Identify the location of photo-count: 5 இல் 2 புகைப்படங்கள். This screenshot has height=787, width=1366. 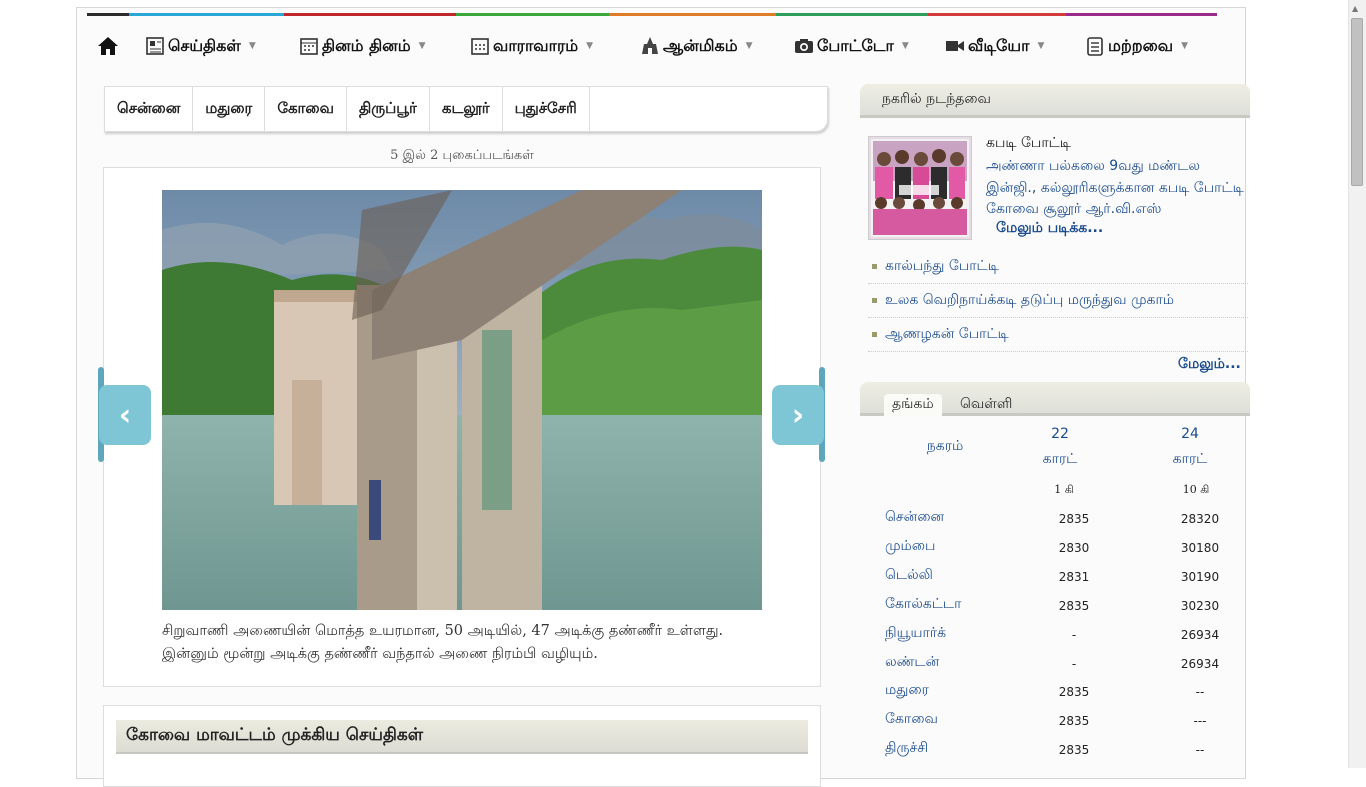
(462, 155).